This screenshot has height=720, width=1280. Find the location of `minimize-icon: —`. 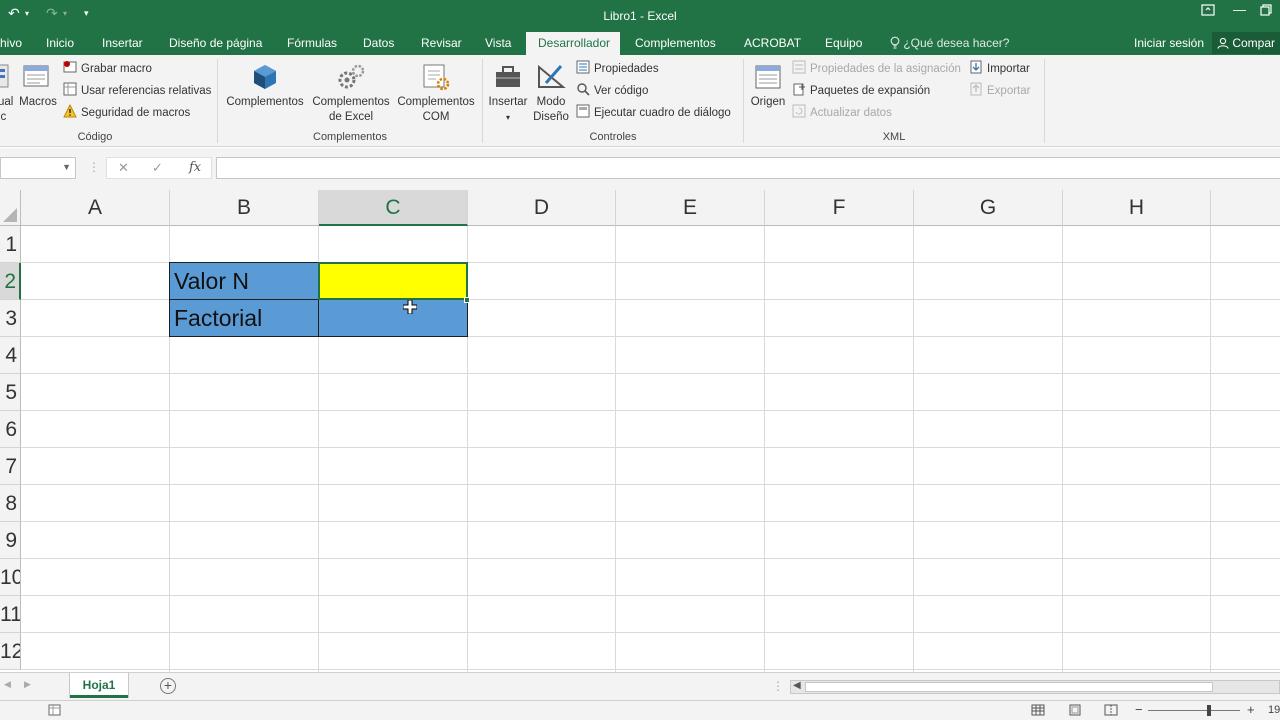

minimize-icon: — is located at coordinates (1239, 9).